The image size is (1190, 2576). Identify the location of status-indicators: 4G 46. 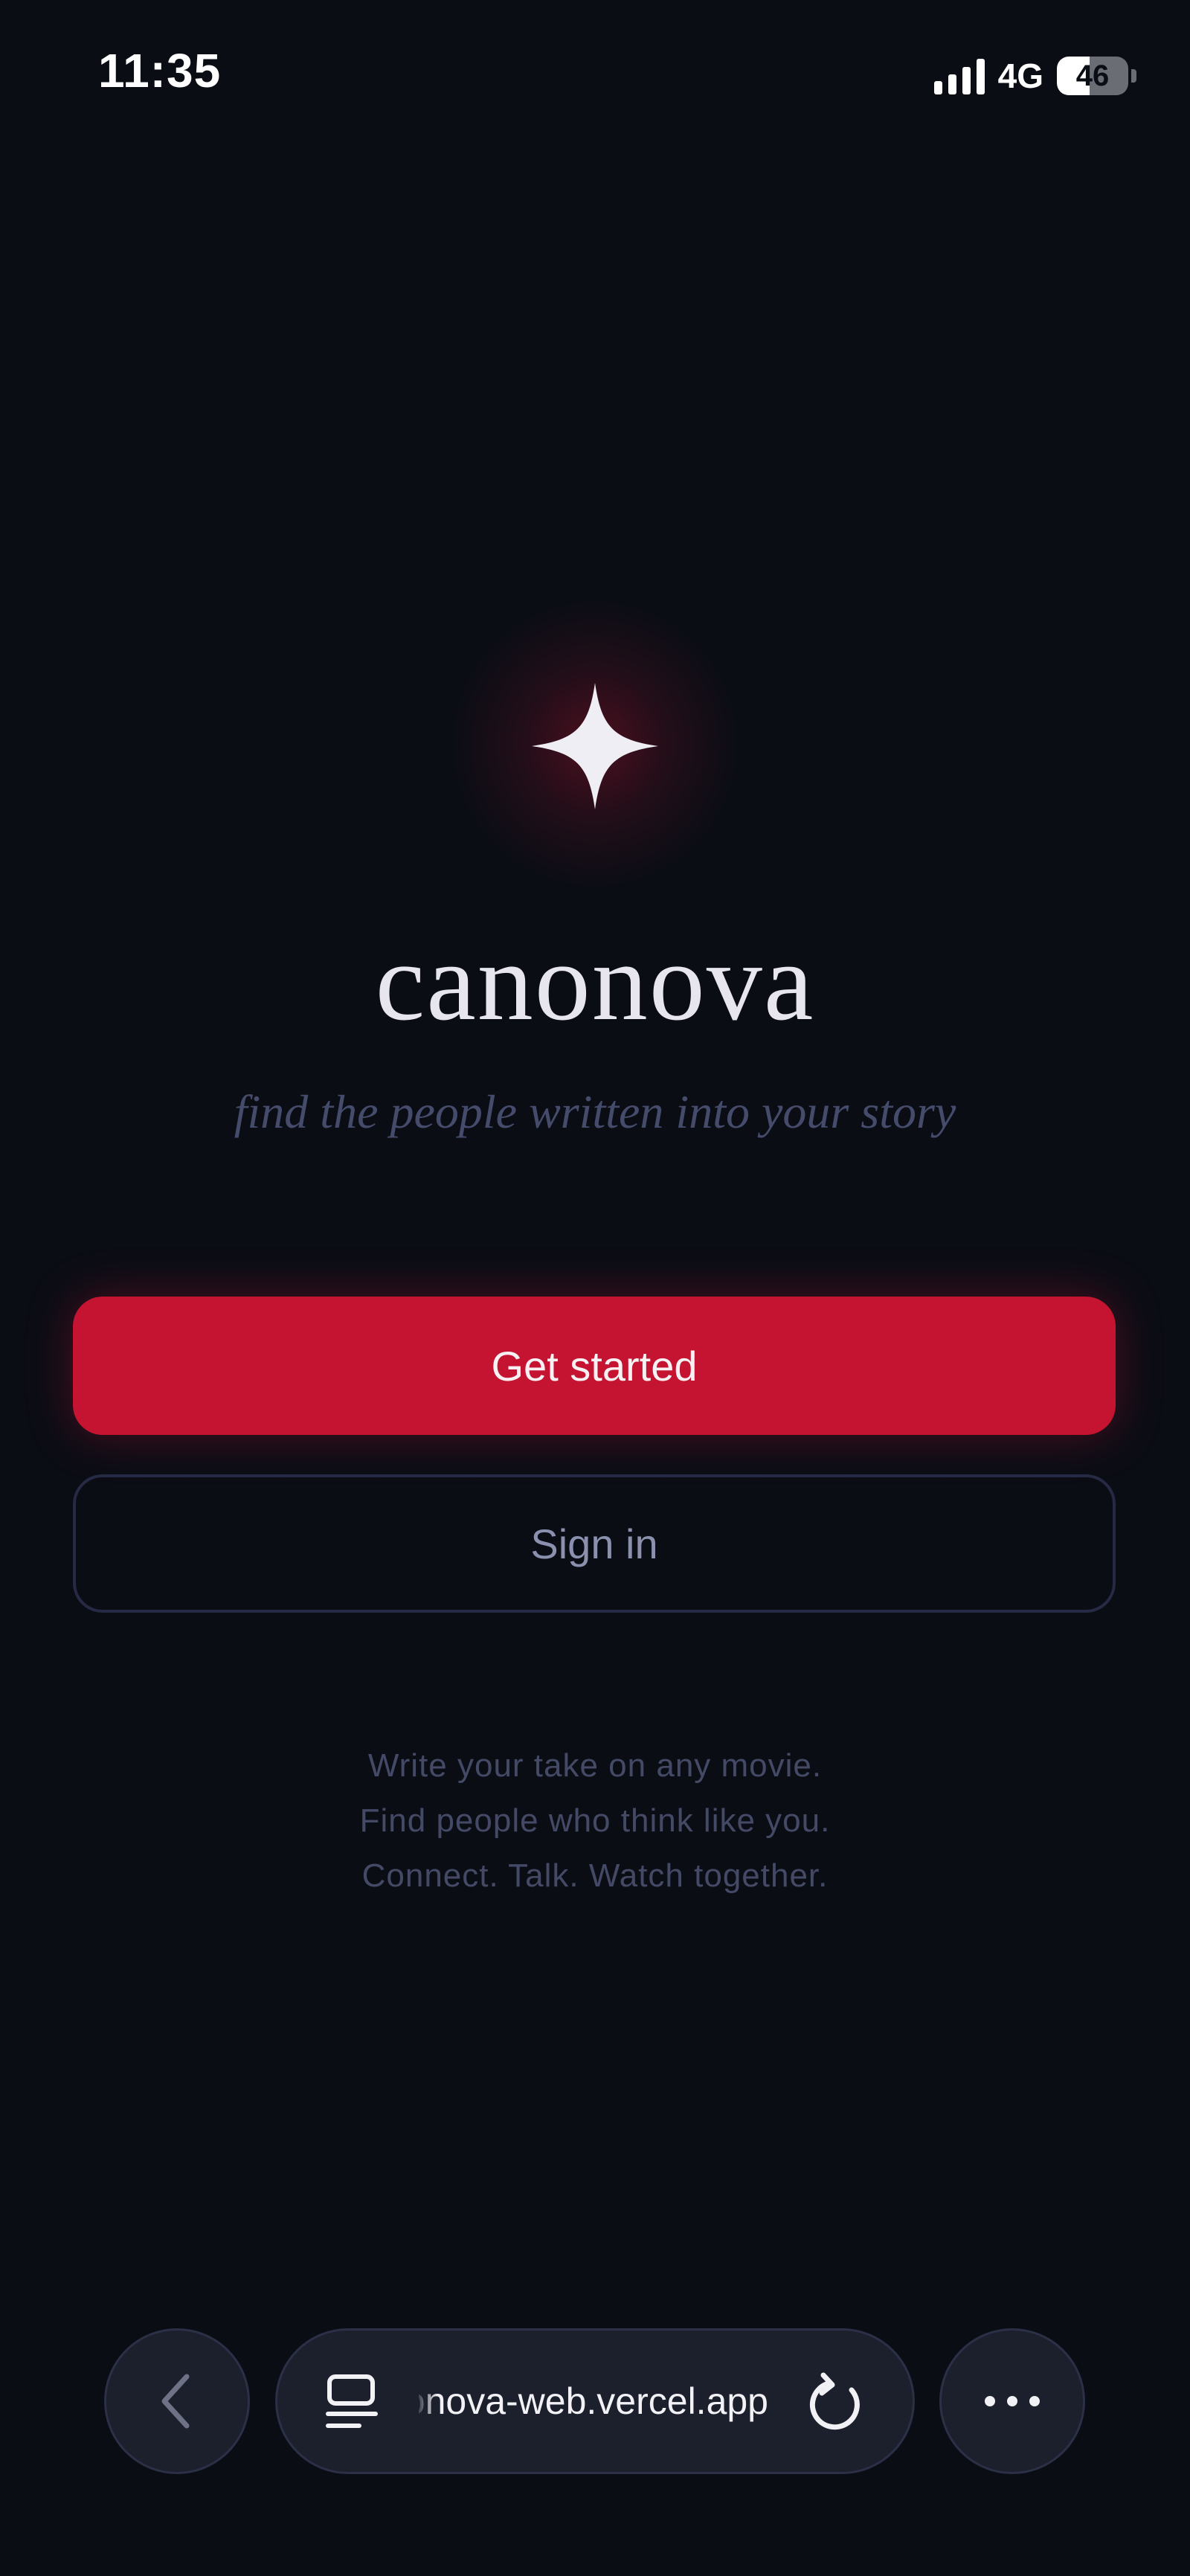
(1034, 76).